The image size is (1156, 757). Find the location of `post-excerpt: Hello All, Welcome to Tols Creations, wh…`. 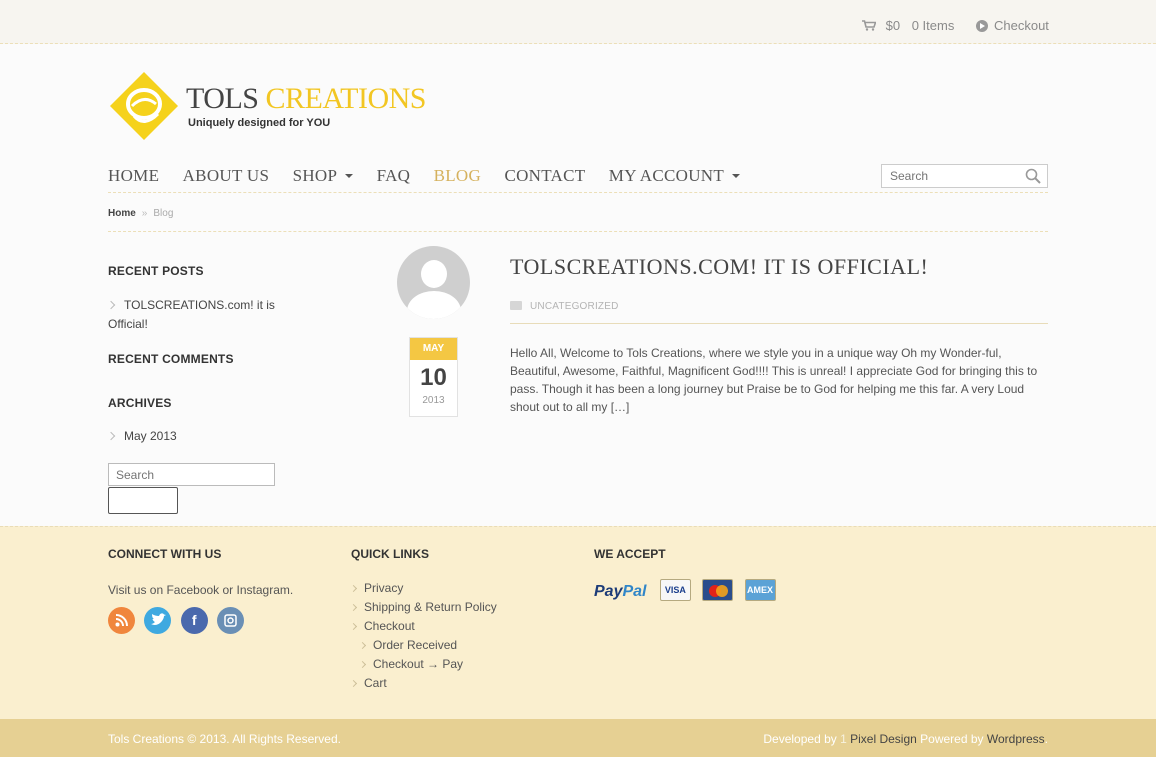

post-excerpt: Hello All, Welcome to Tols Creations, wh… is located at coordinates (774, 380).